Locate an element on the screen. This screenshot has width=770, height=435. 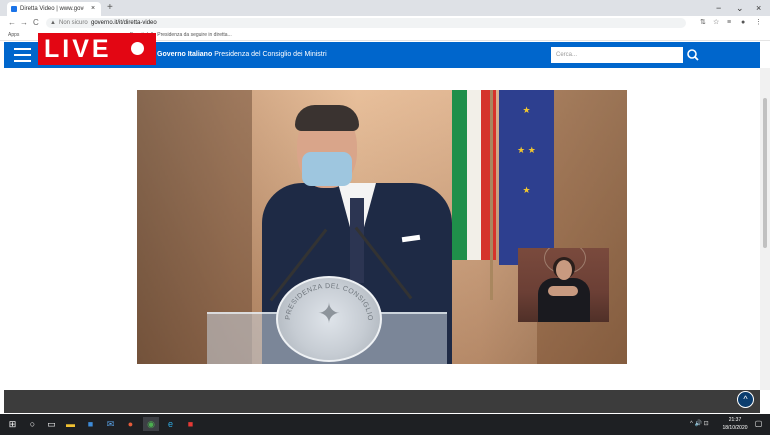
restore-button: ⌄ is located at coordinates (740, 8).